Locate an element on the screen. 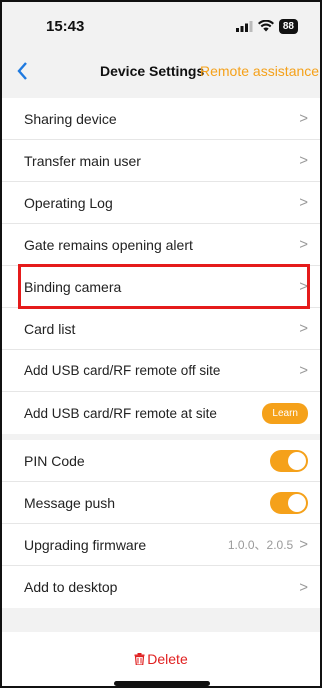 This screenshot has height=688, width=322. row-operating-log: Operating Log > is located at coordinates (161, 203).